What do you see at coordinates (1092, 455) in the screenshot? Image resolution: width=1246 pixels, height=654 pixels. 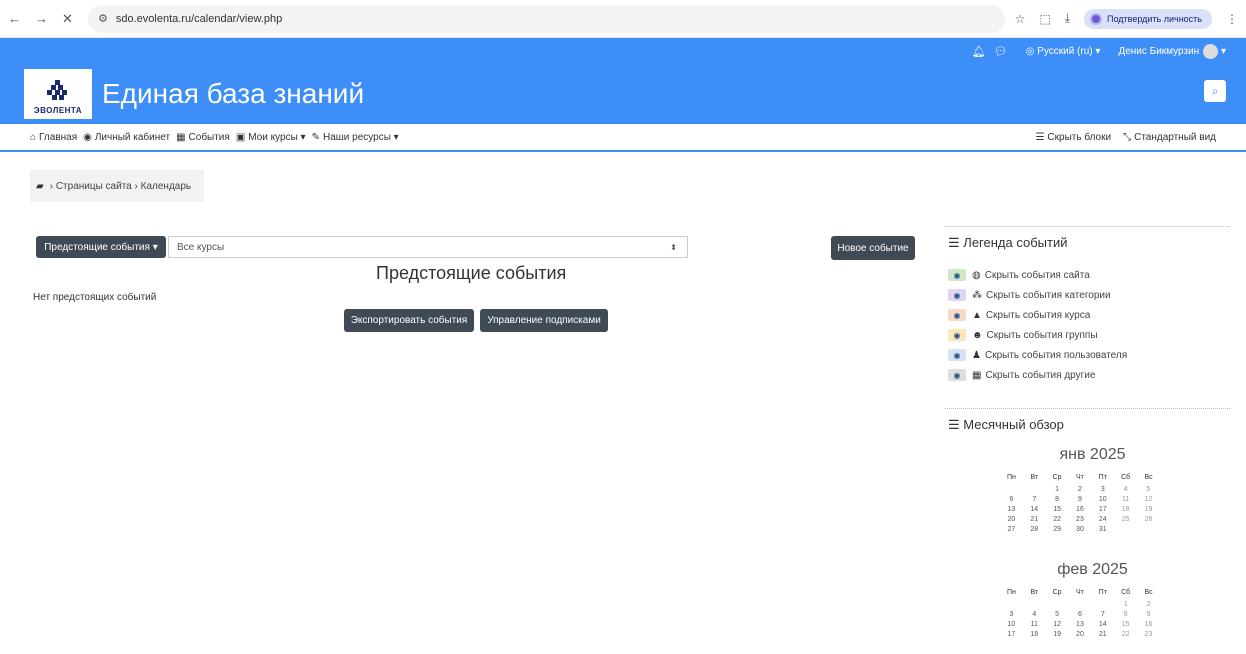 I see `month-name: янв 2025` at bounding box center [1092, 455].